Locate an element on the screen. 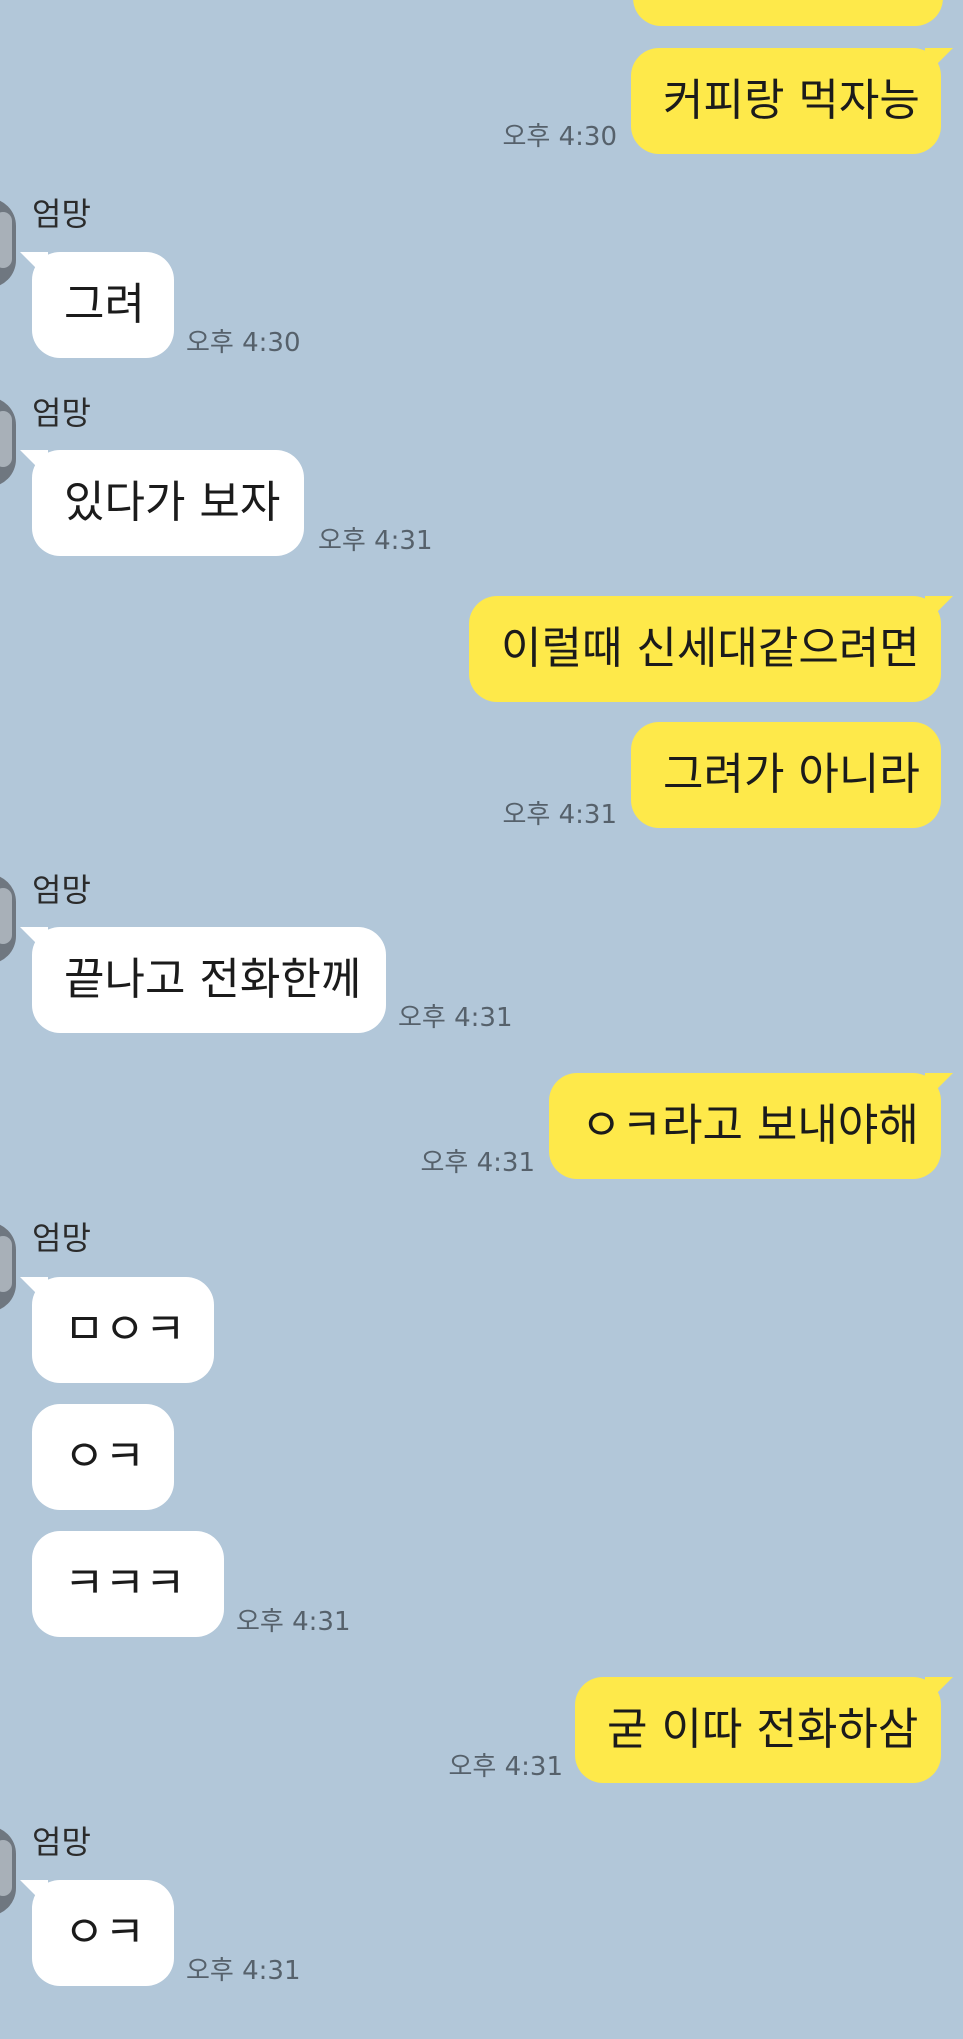 Image resolution: width=963 pixels, height=2039 pixels. message-bubble-other: 끝나고 전화한께 is located at coordinates (203, 980).